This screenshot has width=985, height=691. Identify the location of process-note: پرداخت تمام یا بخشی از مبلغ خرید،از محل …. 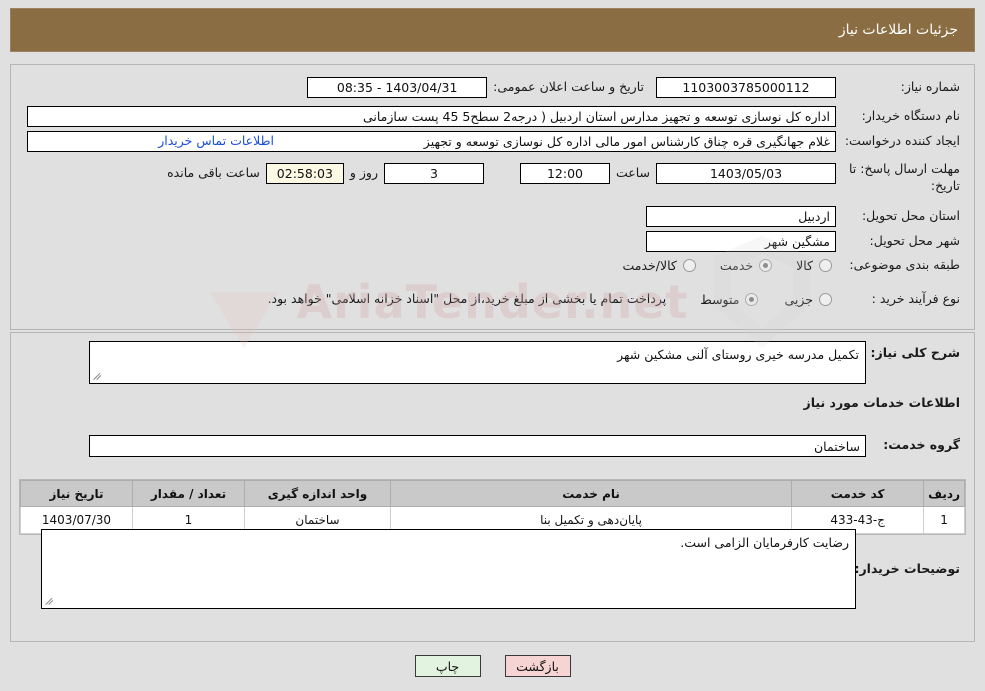
(467, 298).